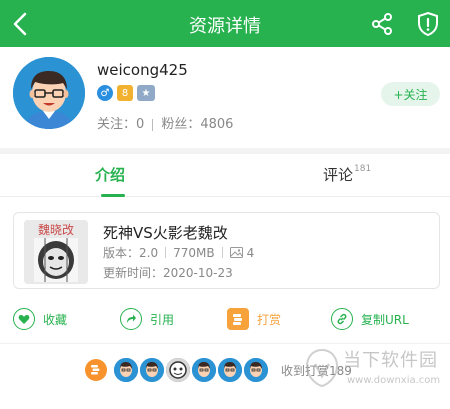 This screenshot has width=450, height=409. What do you see at coordinates (56, 229) in the screenshot?
I see `thumbnail-caption: 魏晓改` at bounding box center [56, 229].